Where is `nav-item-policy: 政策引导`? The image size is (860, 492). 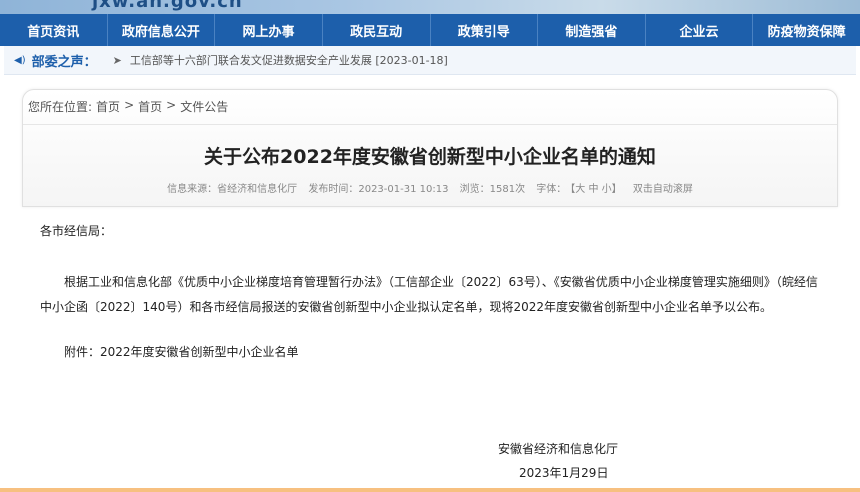 nav-item-policy: 政策引导 is located at coordinates (485, 30).